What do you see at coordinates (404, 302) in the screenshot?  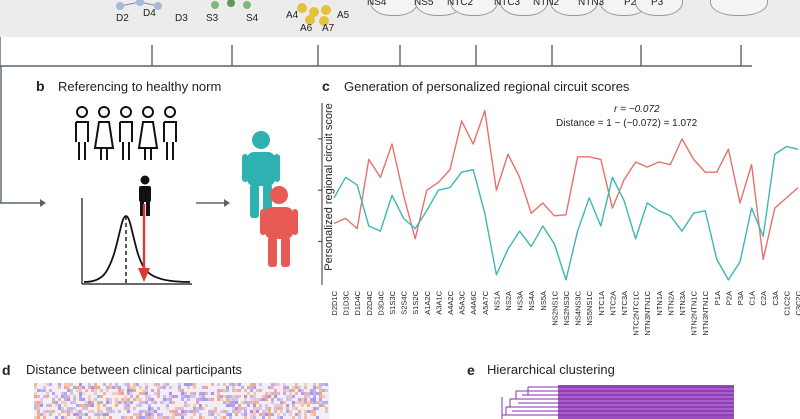 I see `x-tick-label: S2S4C` at bounding box center [404, 302].